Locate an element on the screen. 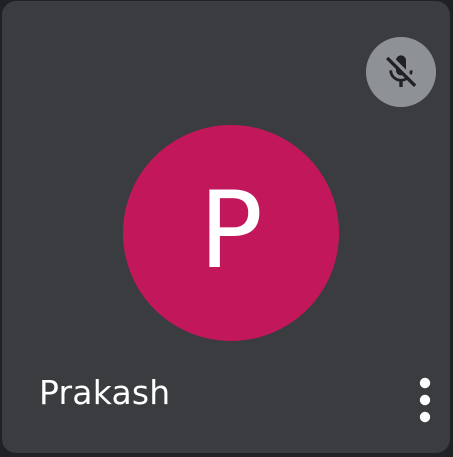 This screenshot has height=457, width=453. muted-indicator is located at coordinates (401, 72).